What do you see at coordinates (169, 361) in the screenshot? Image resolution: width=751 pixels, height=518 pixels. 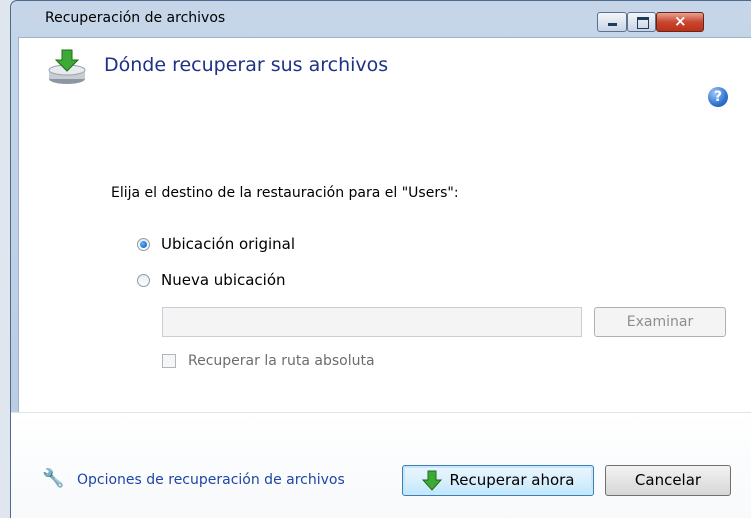 I see `absolute-path-checkbox` at bounding box center [169, 361].